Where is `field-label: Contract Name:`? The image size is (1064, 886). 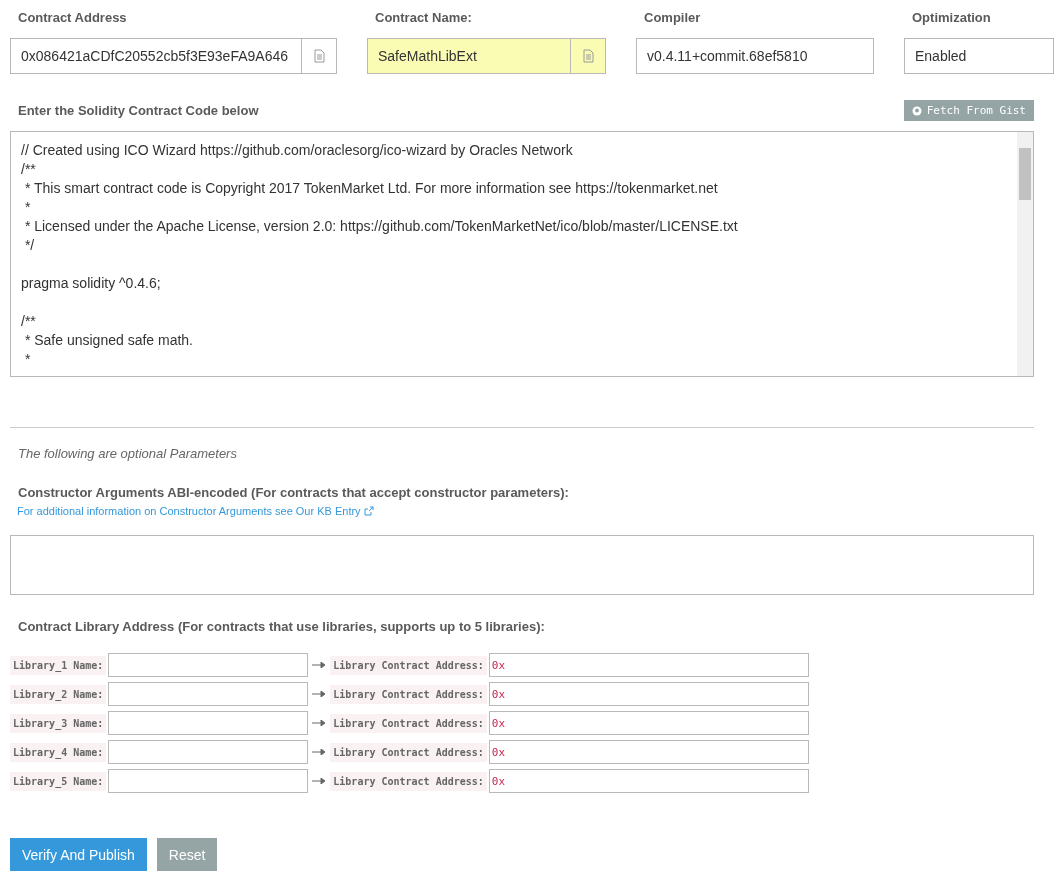
field-label: Contract Name: is located at coordinates (423, 18).